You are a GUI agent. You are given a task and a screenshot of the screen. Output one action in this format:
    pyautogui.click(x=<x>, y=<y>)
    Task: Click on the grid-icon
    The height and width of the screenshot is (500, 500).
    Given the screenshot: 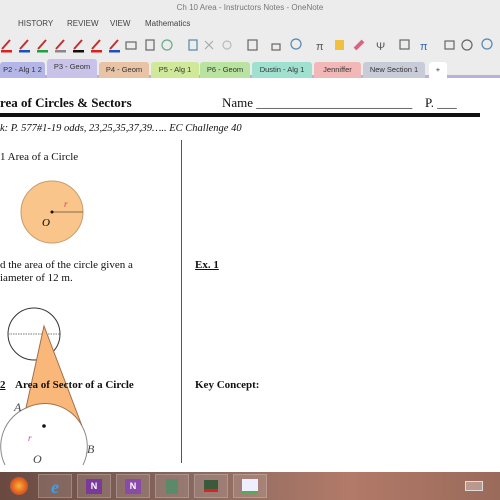 What is the action you would take?
    pyautogui.click(x=404, y=44)
    